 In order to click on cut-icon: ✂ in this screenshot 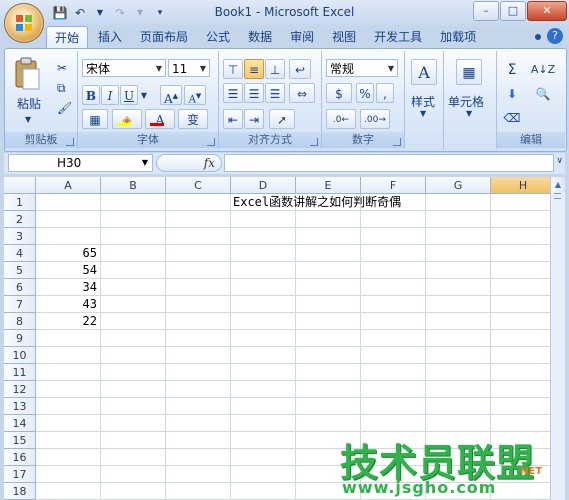, I will do `click(62, 68)`.